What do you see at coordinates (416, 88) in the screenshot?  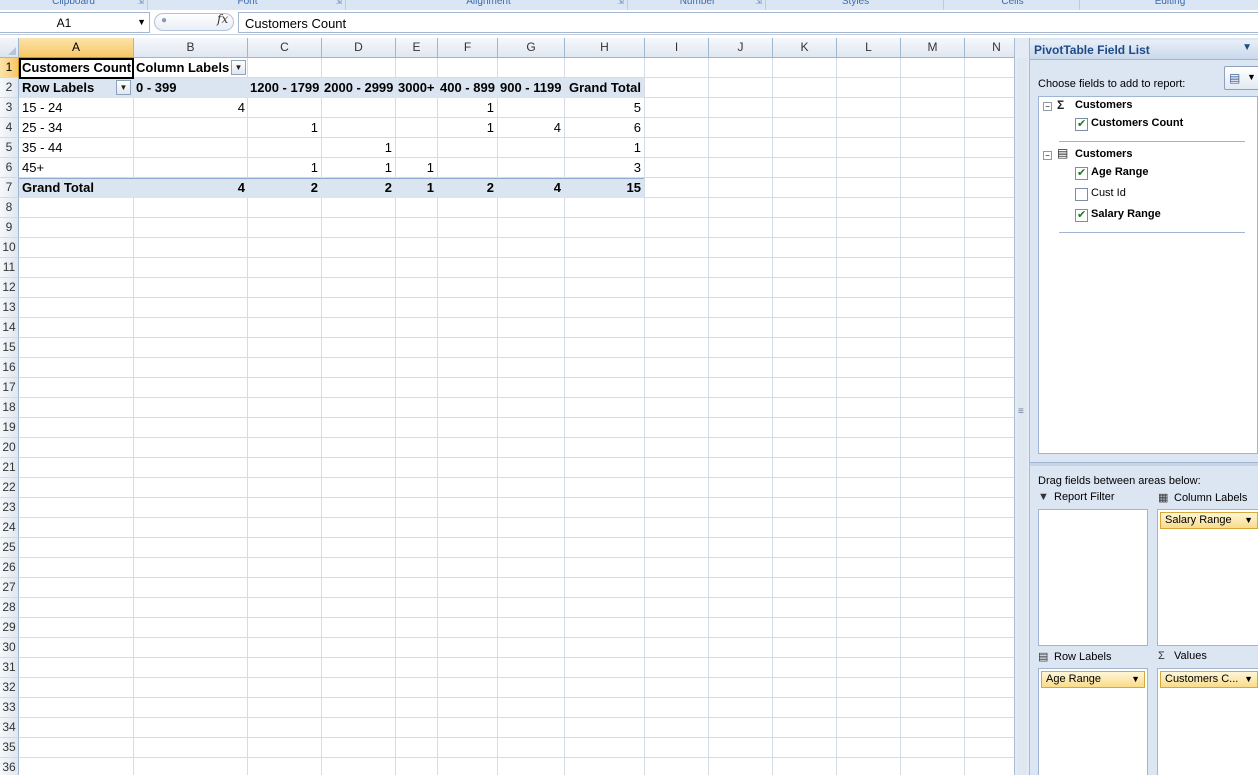 I see `pivot-column-header: 3000+` at bounding box center [416, 88].